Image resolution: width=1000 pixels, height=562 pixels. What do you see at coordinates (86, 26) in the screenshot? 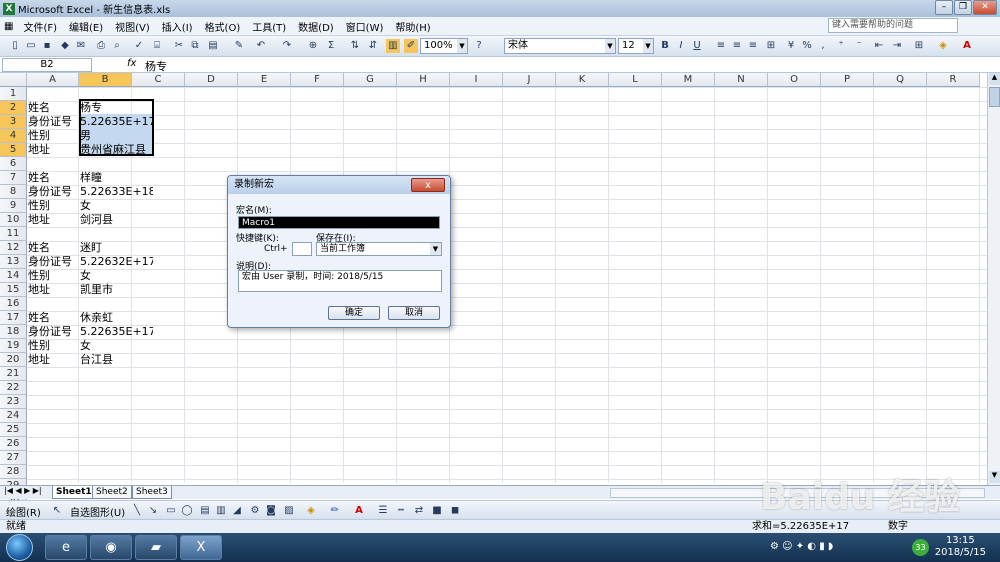
I see `menu-edit: 编辑(E)` at bounding box center [86, 26].